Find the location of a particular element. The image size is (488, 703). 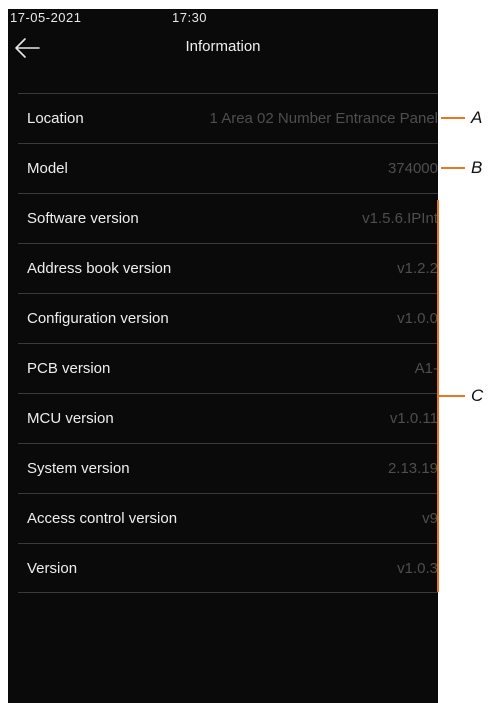

row-value: 374000 is located at coordinates (412, 168).